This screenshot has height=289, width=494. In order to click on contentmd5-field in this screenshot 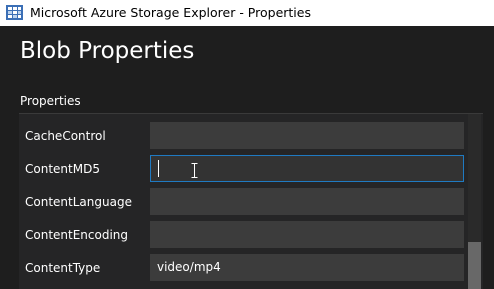, I will do `click(307, 168)`.